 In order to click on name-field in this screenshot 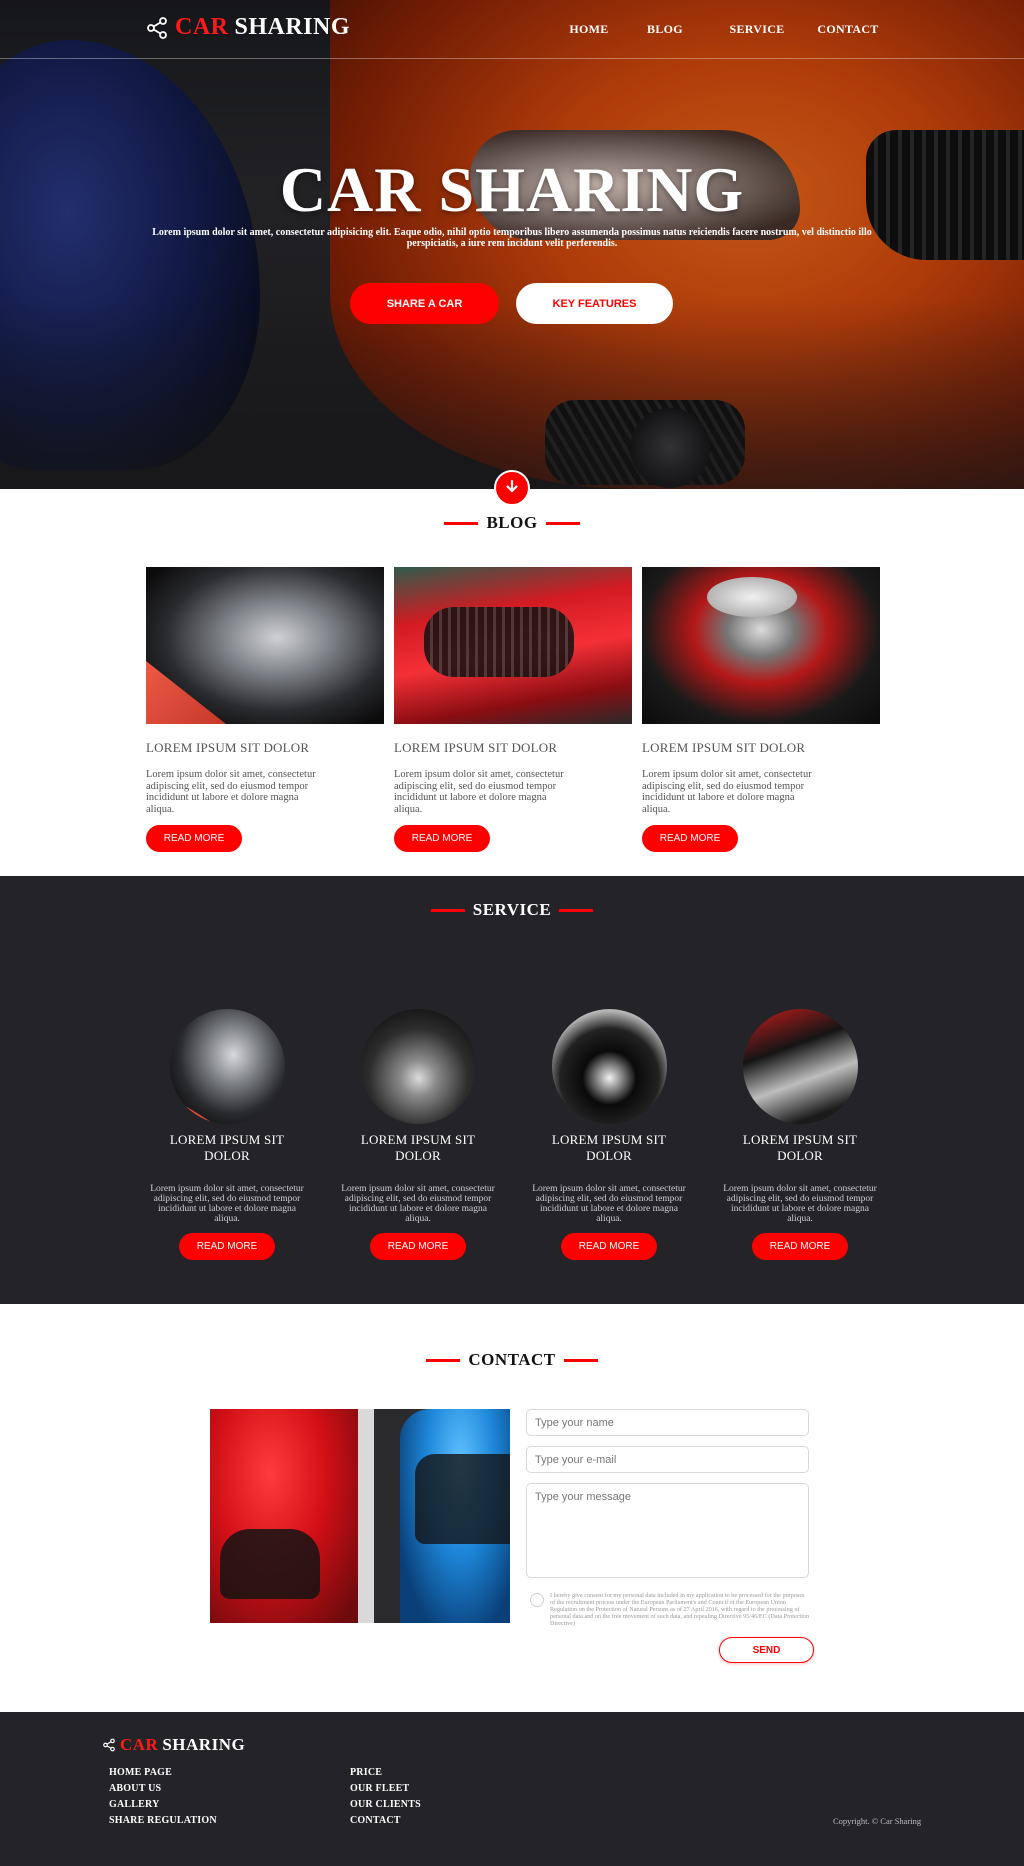, I will do `click(667, 1422)`.